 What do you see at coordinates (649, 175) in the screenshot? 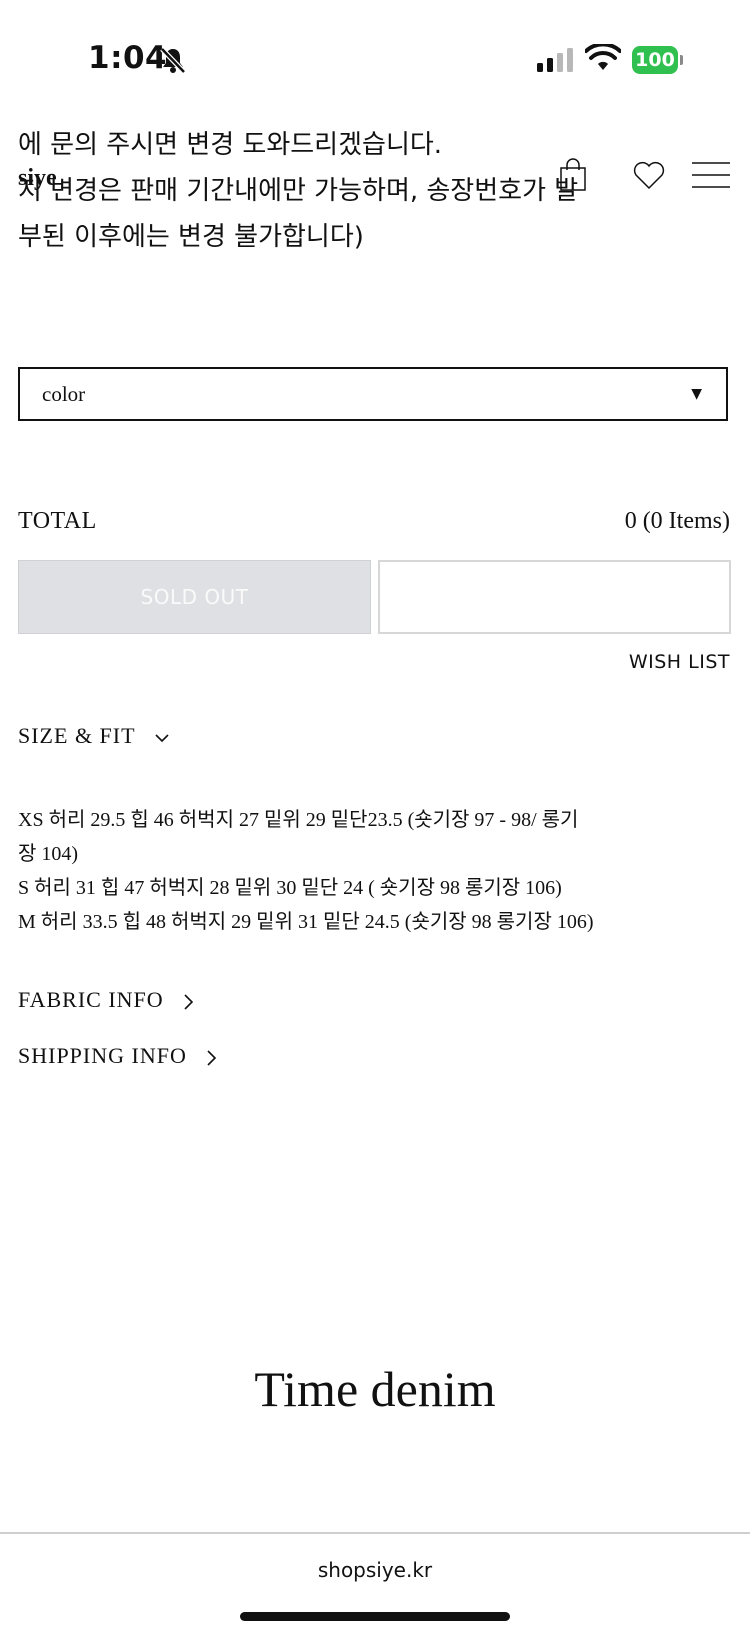
I see `heart-icon` at bounding box center [649, 175].